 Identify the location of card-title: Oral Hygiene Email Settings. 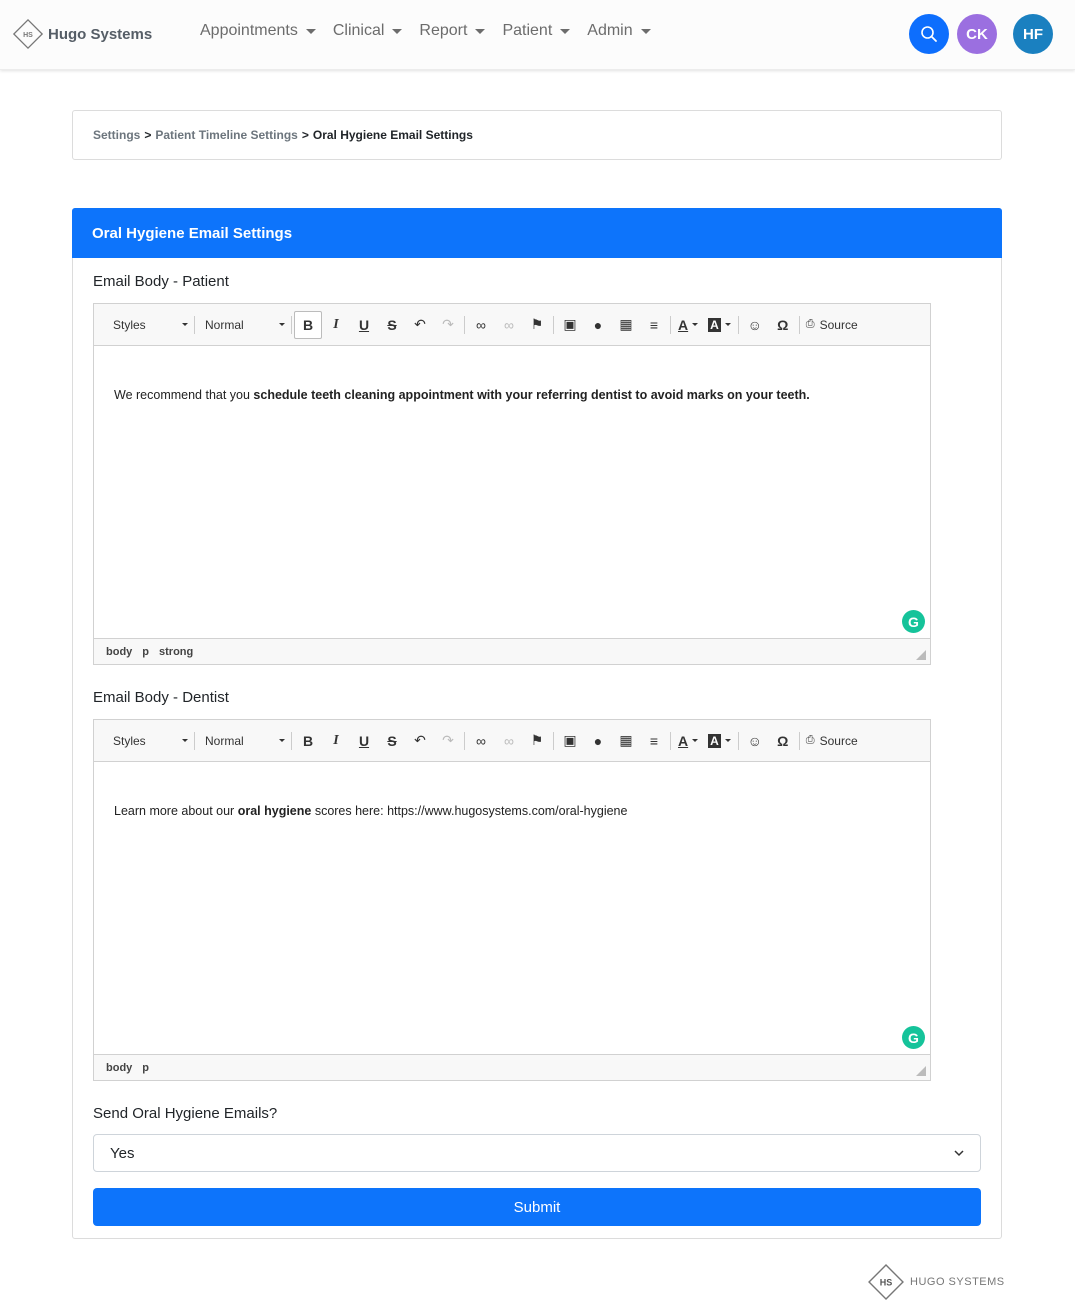
(537, 233).